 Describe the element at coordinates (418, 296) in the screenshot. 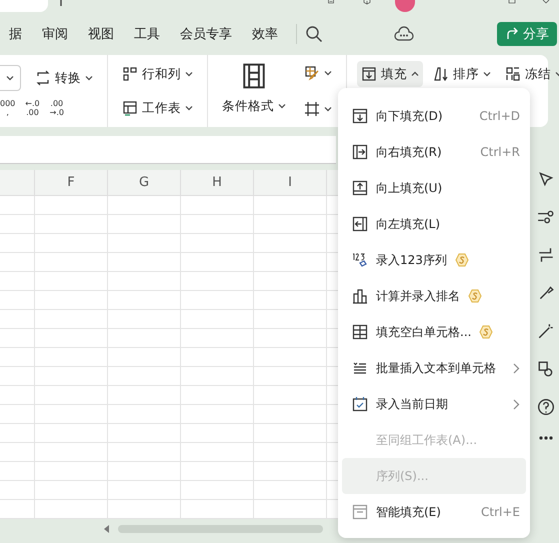

I see `menu-item-label: 计算并录入排名` at that location.